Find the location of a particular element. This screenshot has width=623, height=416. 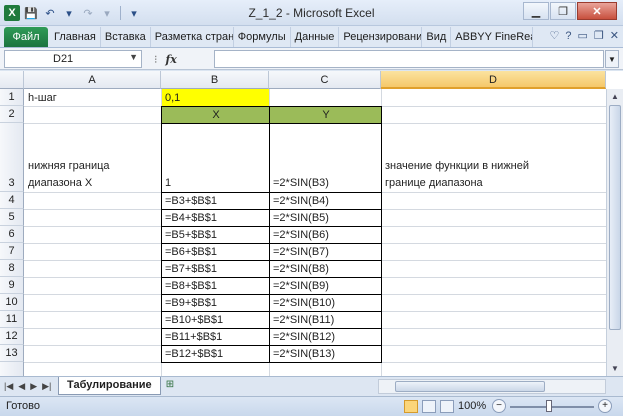

zoom-slider is located at coordinates (552, 407).